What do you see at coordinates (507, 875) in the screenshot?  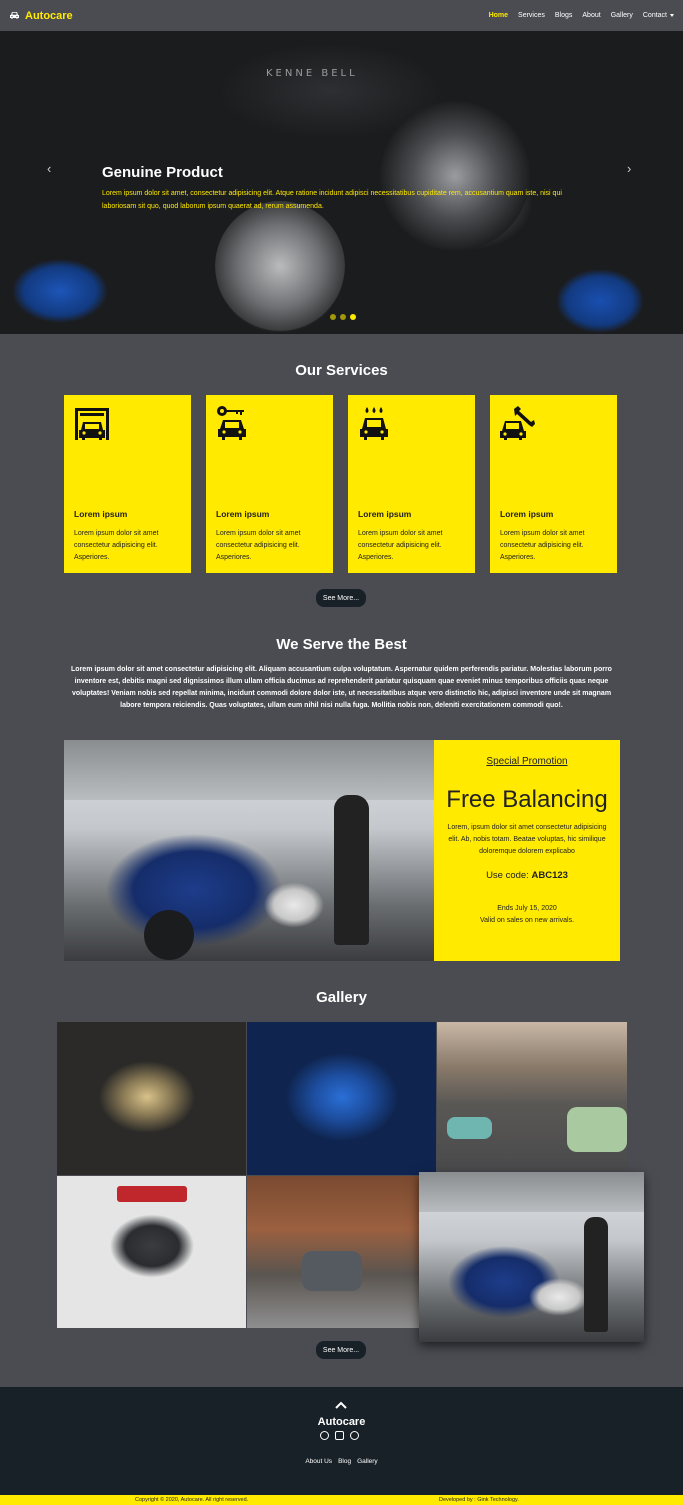 I see `promotion-code-label: Use code:` at bounding box center [507, 875].